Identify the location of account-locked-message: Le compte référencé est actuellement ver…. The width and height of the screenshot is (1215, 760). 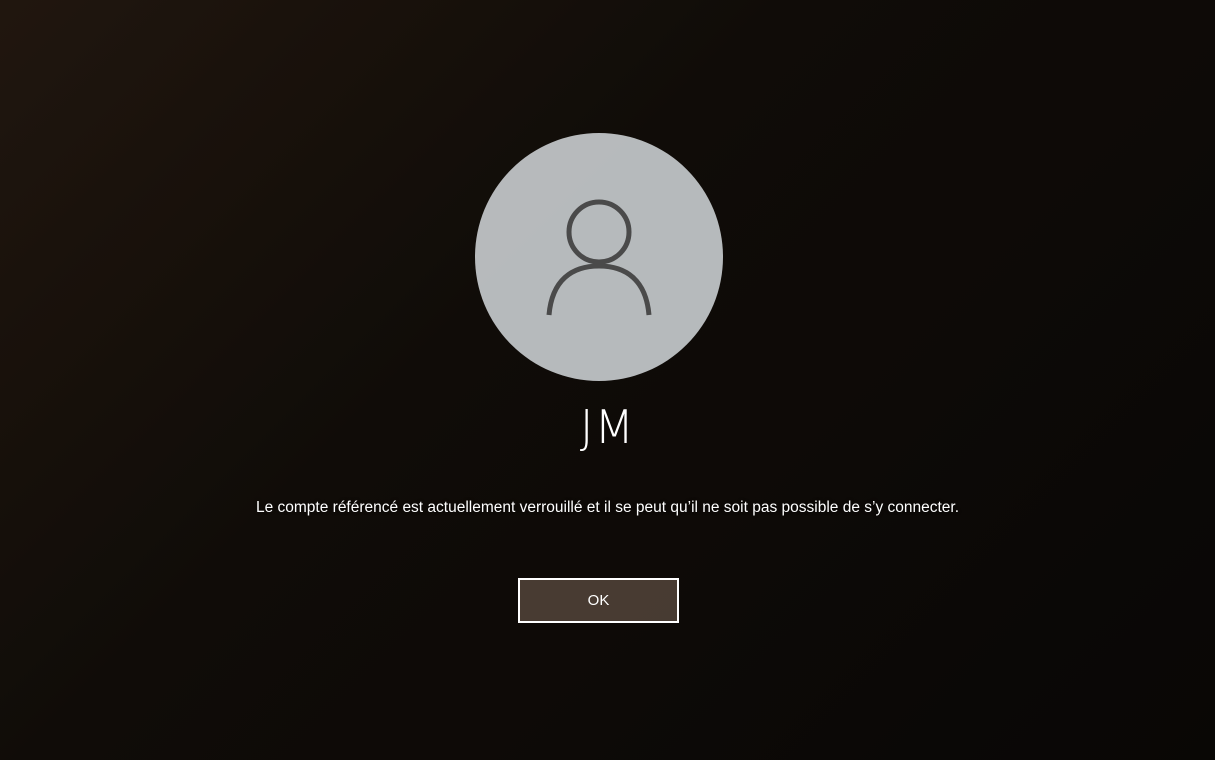
(607, 507).